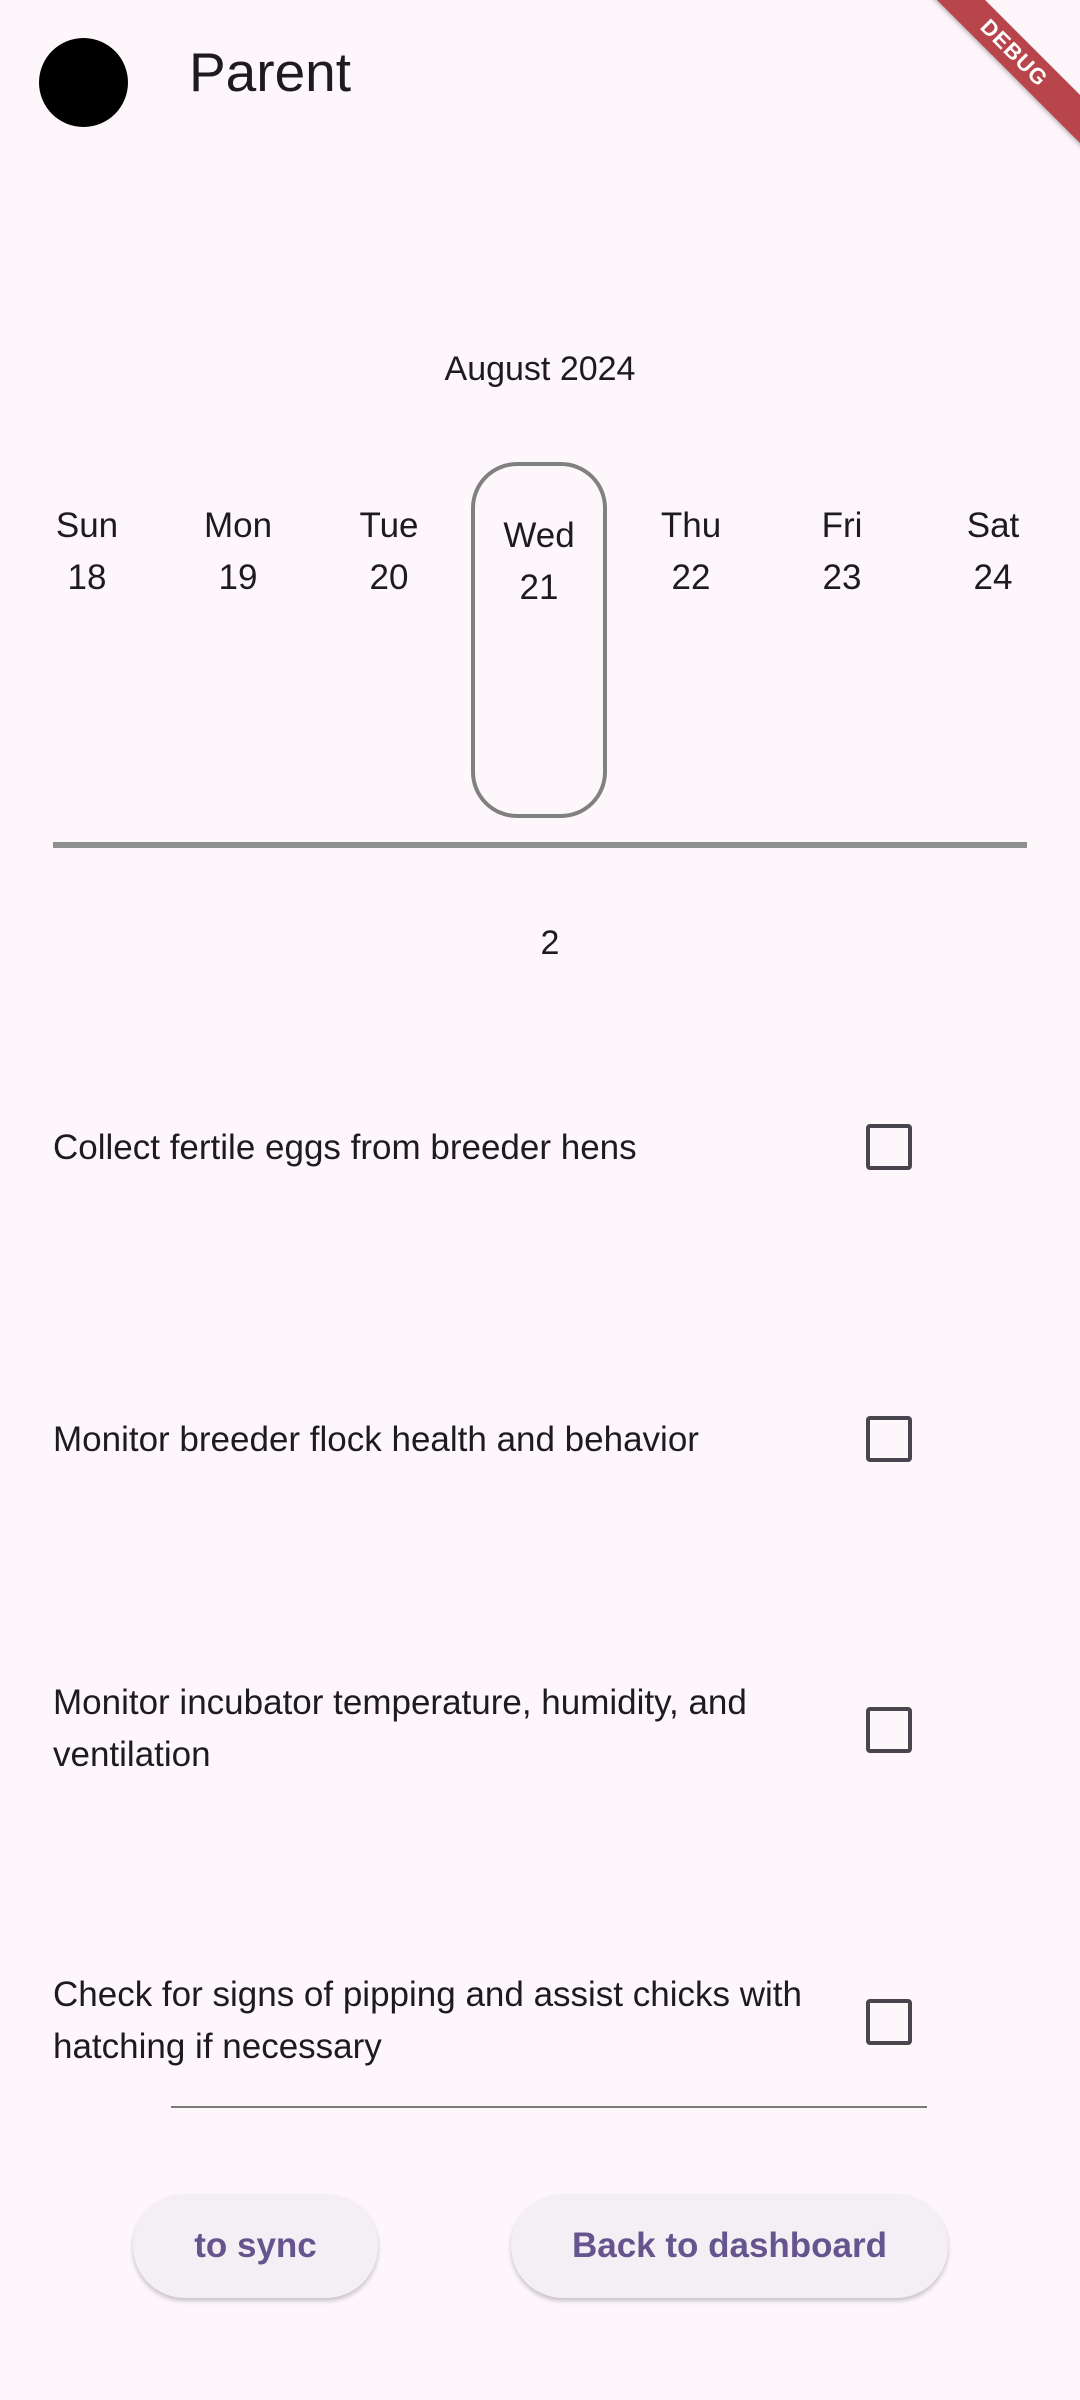 The width and height of the screenshot is (1080, 2400). I want to click on day-date: 20, so click(389, 577).